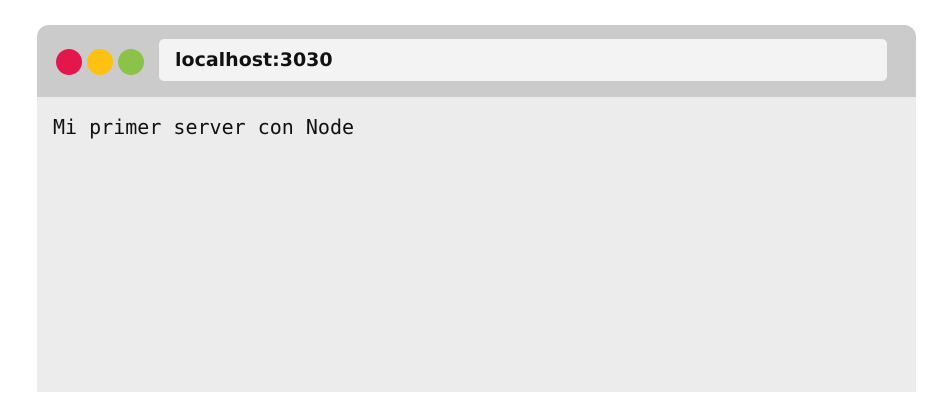 The image size is (945, 419). I want to click on address-bar: localhost:3030, so click(523, 60).